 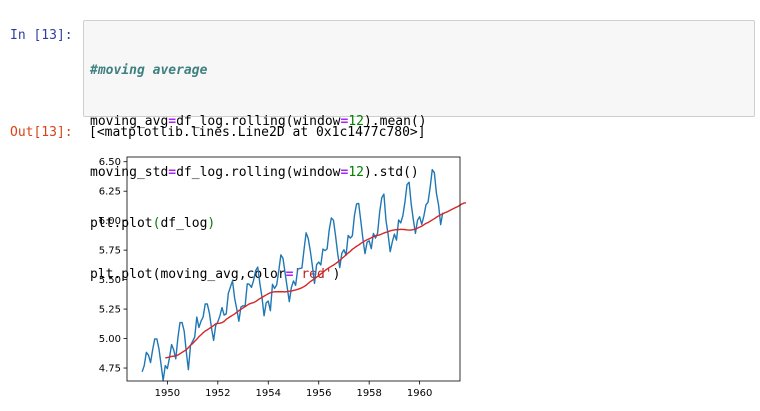 I want to click on x-tick-label: 1952, so click(x=217, y=393).